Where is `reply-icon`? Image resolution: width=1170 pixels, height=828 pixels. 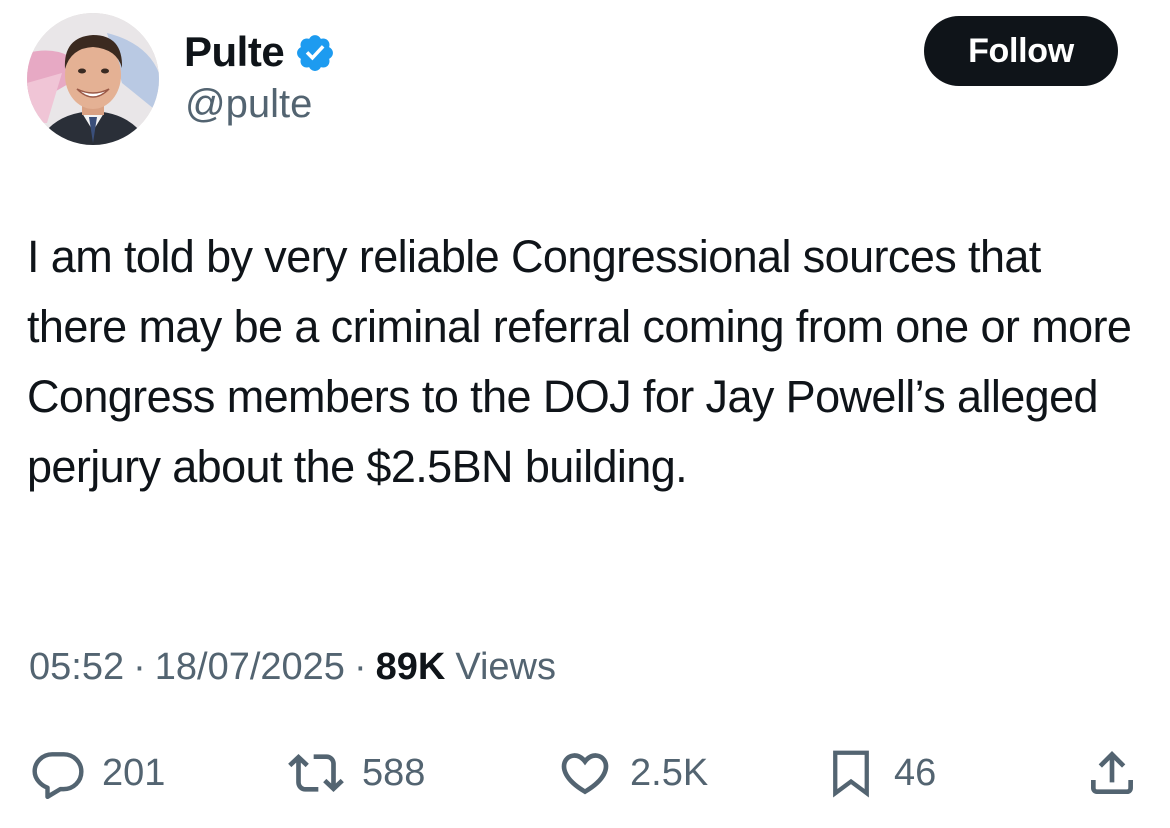
reply-icon is located at coordinates (58, 776).